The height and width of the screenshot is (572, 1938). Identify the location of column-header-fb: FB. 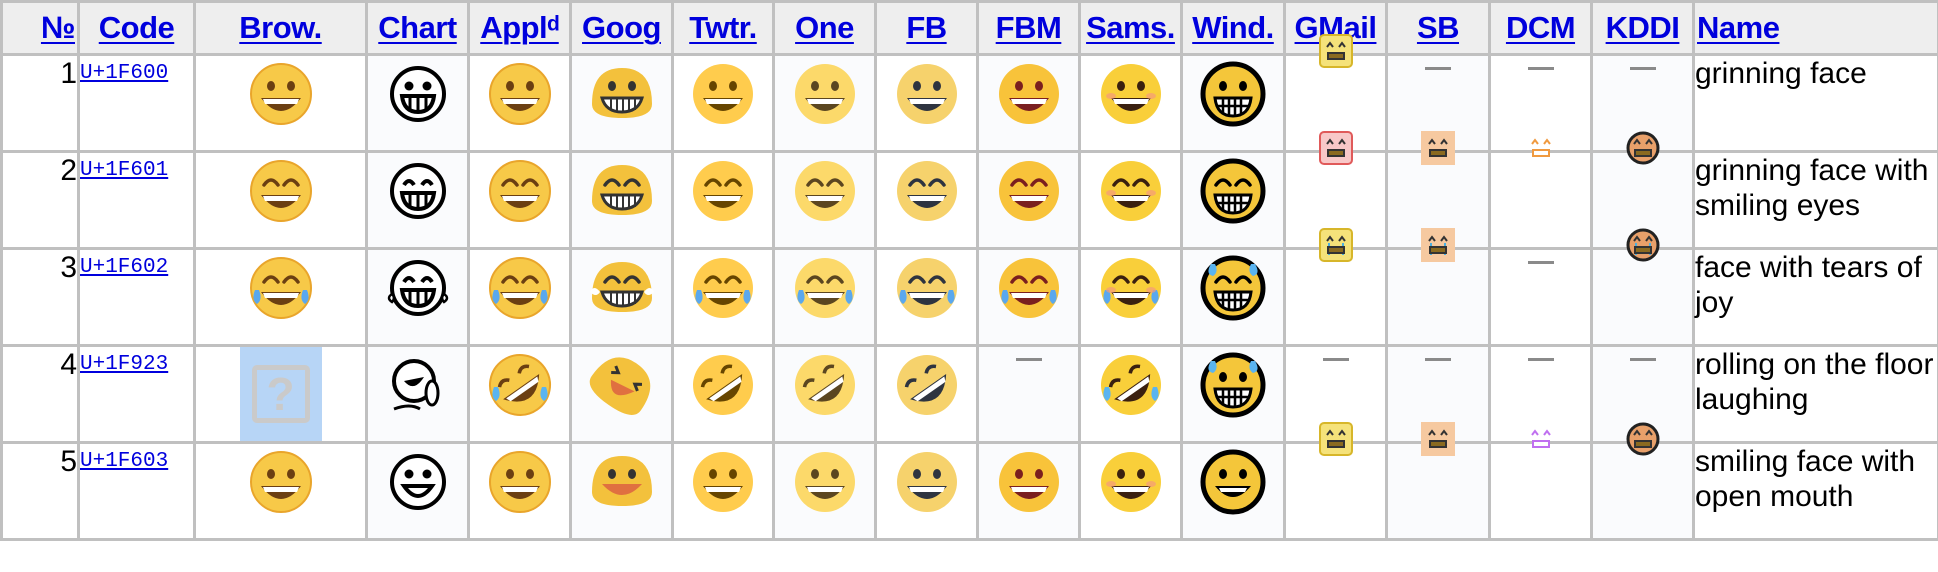
(926, 28).